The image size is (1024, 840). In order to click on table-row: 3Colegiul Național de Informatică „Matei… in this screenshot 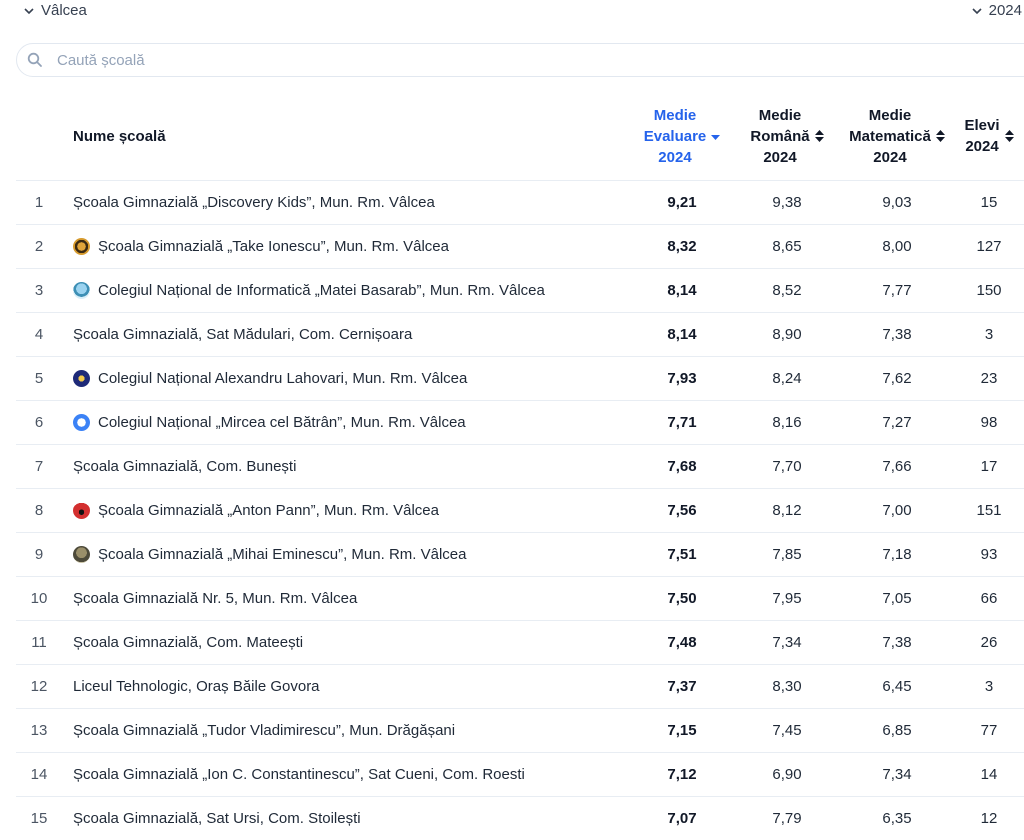, I will do `click(520, 291)`.